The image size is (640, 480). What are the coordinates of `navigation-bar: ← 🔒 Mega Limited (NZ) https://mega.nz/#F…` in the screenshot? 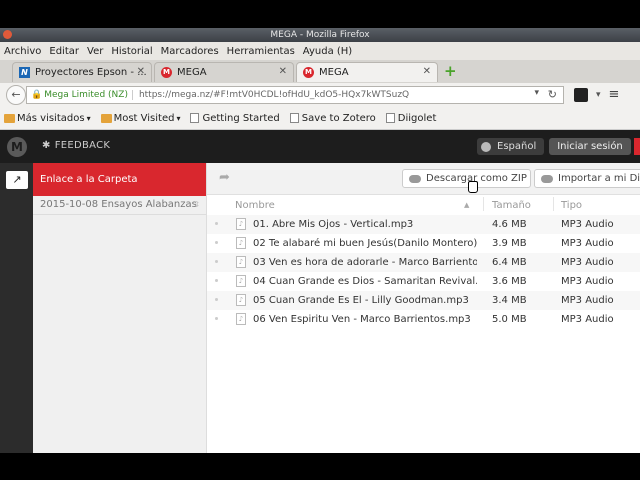 It's located at (320, 95).